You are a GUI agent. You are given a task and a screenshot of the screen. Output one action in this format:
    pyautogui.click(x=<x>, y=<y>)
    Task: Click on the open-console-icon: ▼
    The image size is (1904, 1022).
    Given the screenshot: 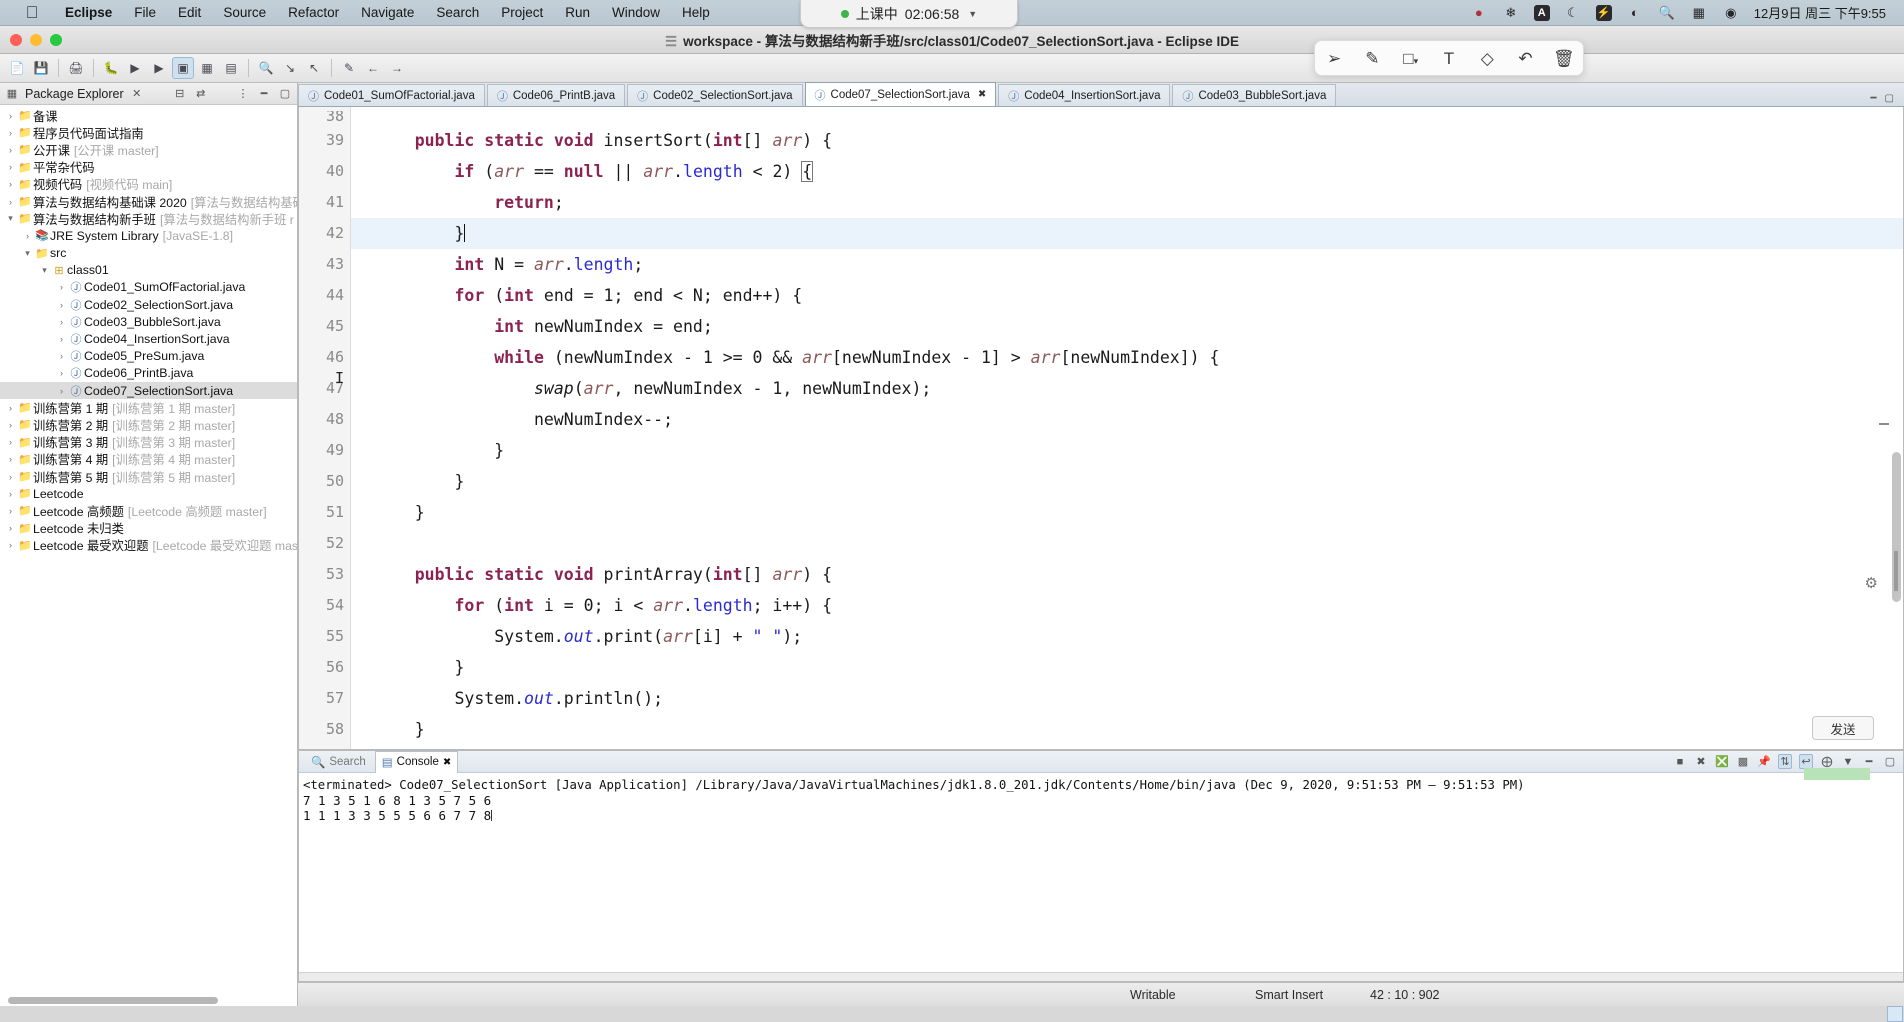 What is the action you would take?
    pyautogui.click(x=1848, y=762)
    